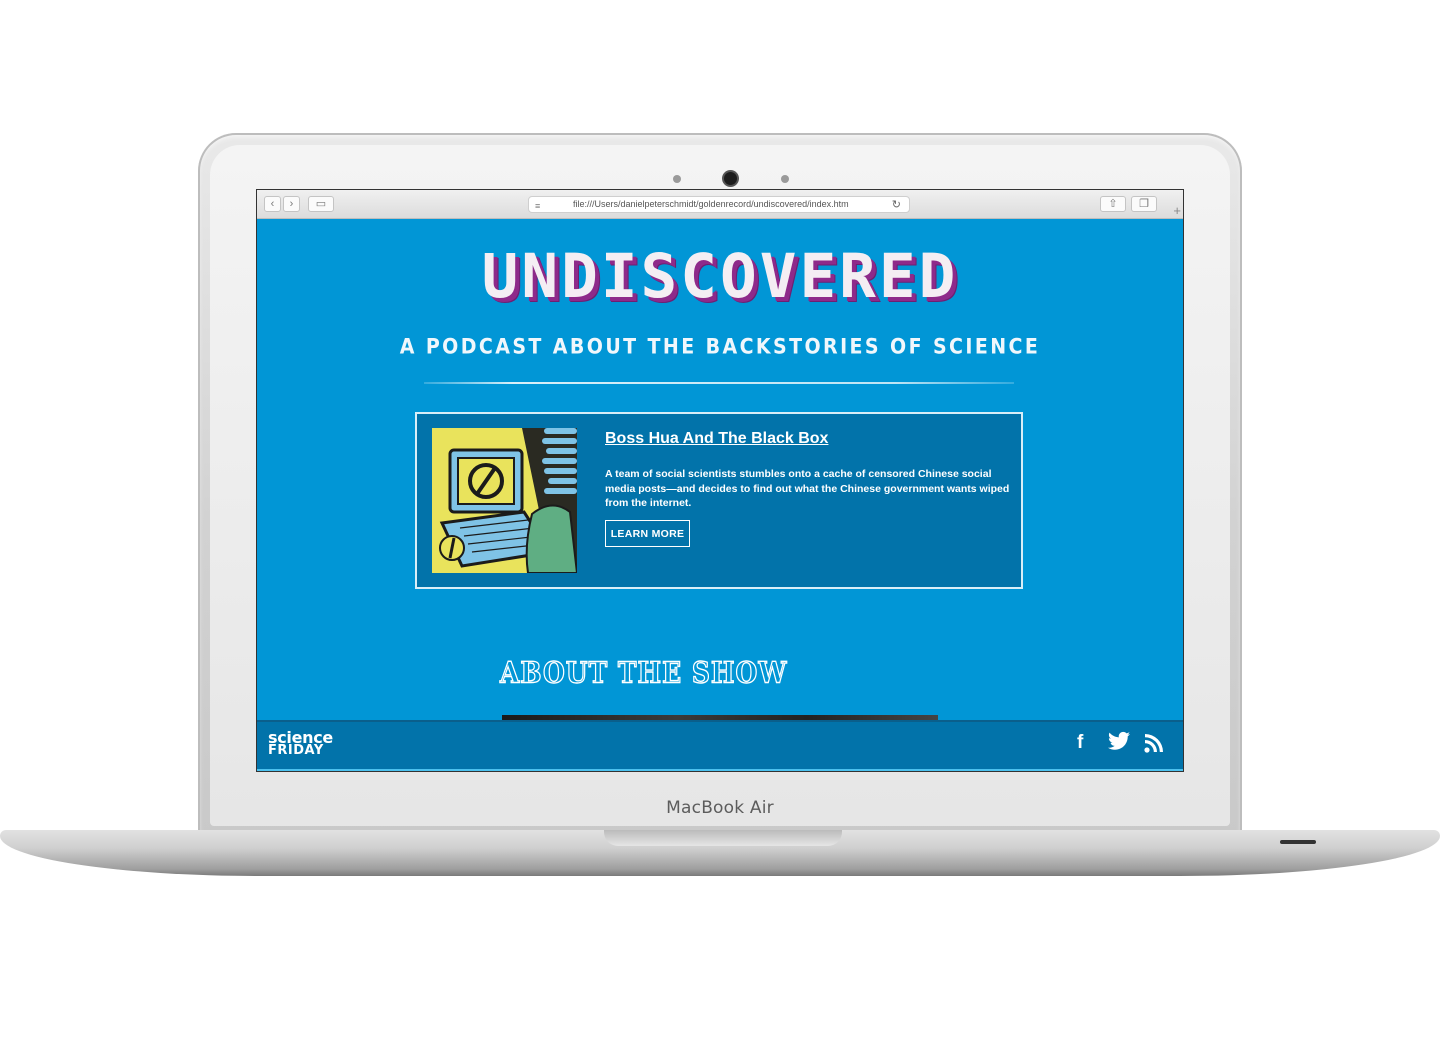  Describe the element at coordinates (643, 672) in the screenshot. I see `about-heading: ABOUT THE SHOW` at that location.